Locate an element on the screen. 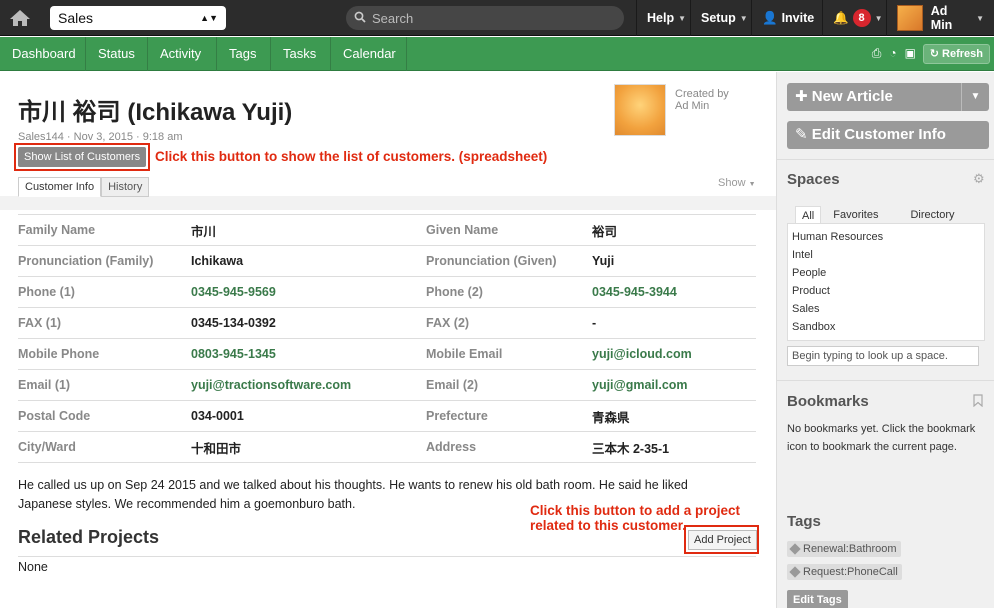  space-selector-value: Sales is located at coordinates (76, 18).